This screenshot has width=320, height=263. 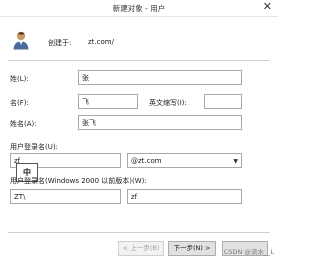 What do you see at coordinates (34, 147) in the screenshot?
I see `logon-name-label: 用户登录名(U):` at bounding box center [34, 147].